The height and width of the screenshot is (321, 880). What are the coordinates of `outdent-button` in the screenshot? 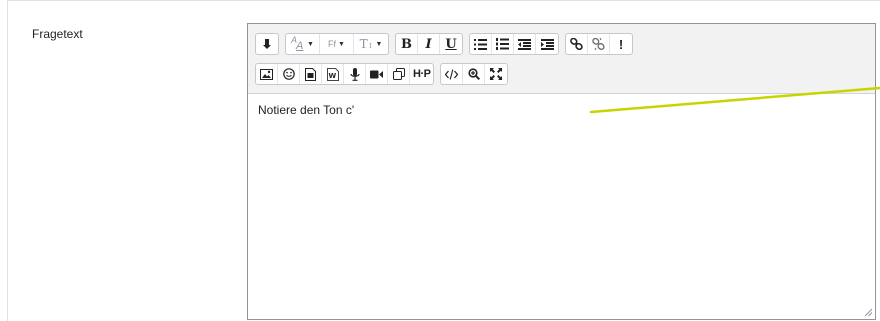 It's located at (525, 44).